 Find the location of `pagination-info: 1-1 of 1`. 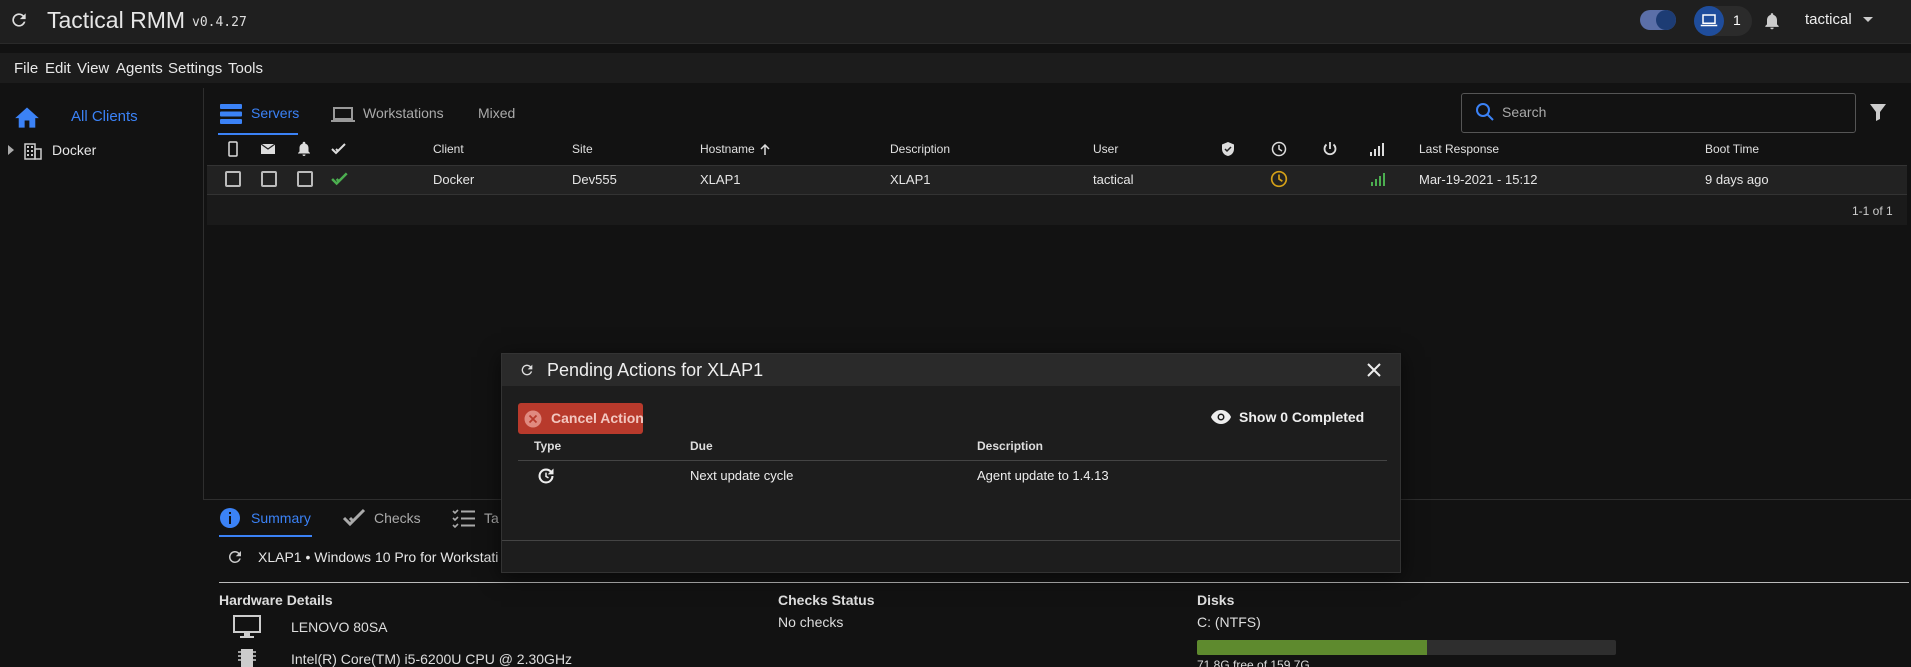

pagination-info: 1-1 of 1 is located at coordinates (1872, 211).